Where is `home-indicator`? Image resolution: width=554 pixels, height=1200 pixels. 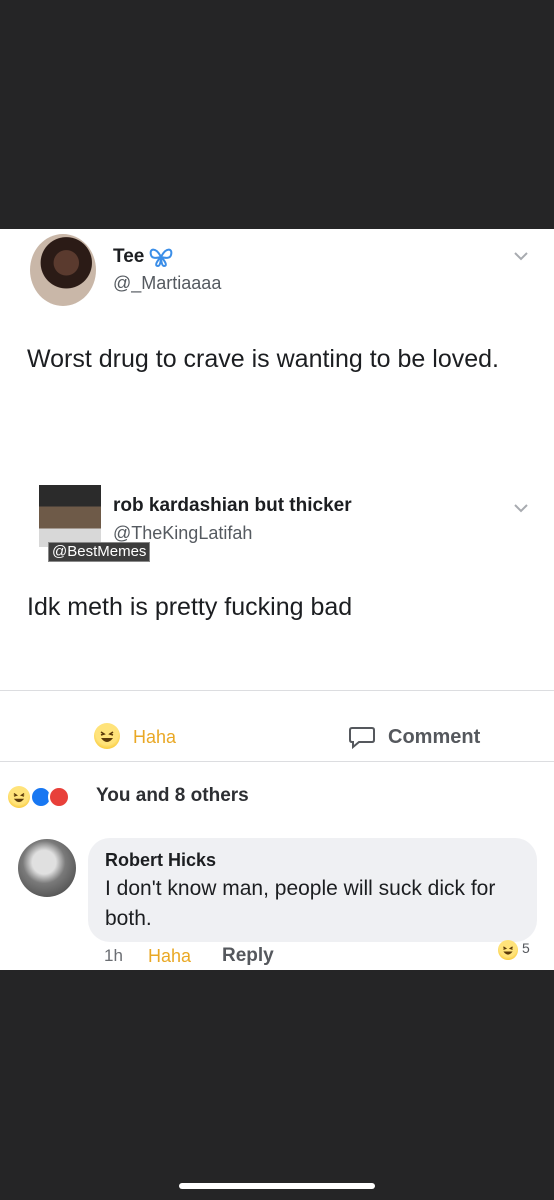
home-indicator is located at coordinates (277, 1186).